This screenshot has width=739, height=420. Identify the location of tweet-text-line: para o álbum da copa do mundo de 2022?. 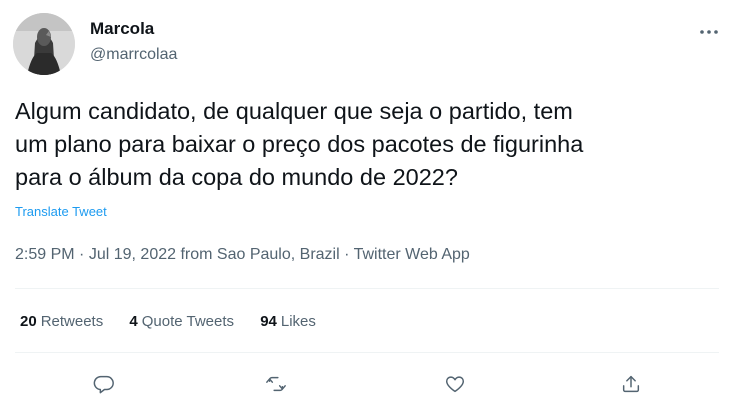
(236, 177).